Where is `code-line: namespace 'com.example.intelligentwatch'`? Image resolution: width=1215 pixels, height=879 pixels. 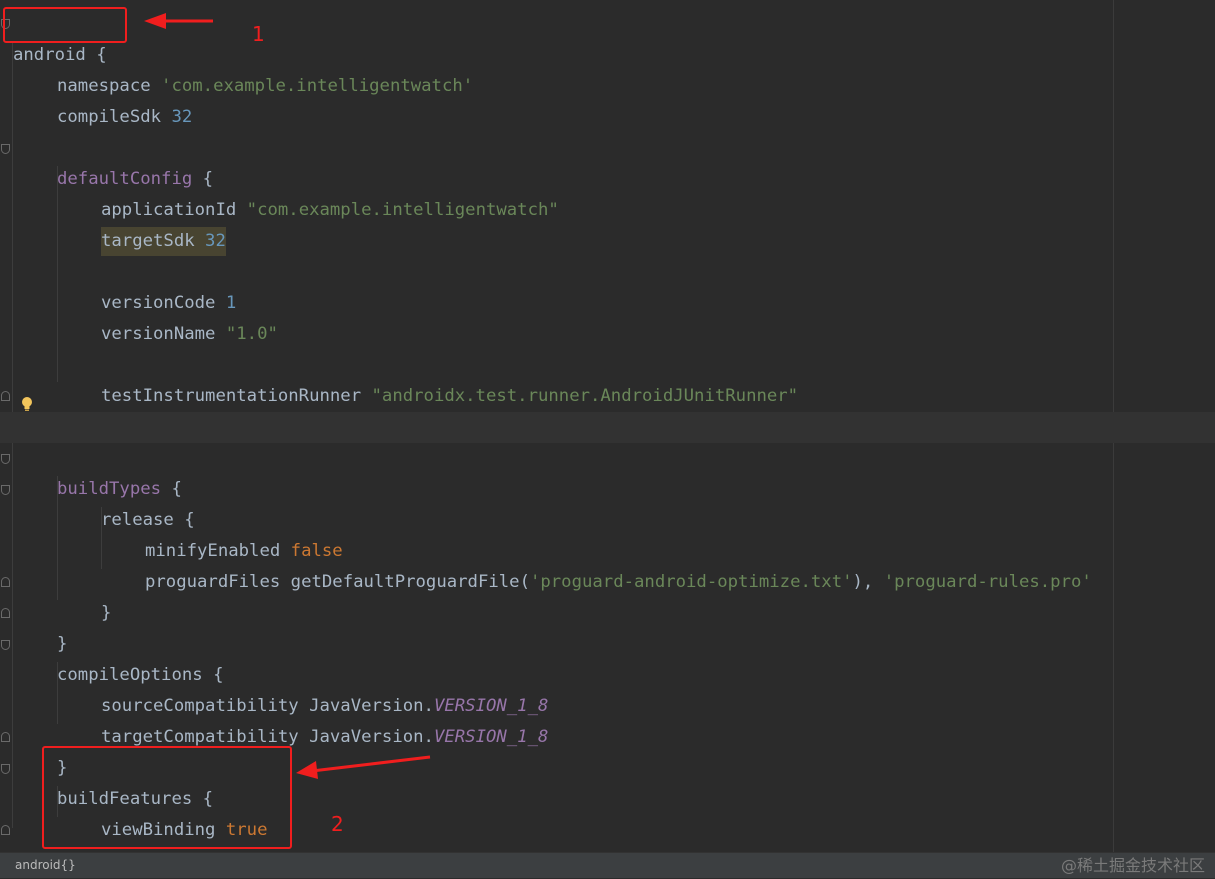
code-line: namespace 'com.example.intelligentwatch' is located at coordinates (607, 68).